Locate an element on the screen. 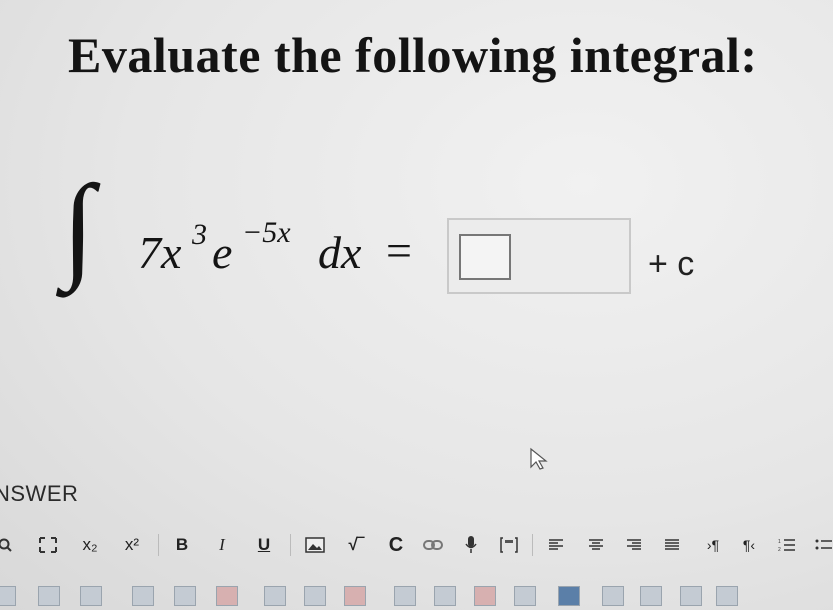  align-center-icon is located at coordinates (596, 545).